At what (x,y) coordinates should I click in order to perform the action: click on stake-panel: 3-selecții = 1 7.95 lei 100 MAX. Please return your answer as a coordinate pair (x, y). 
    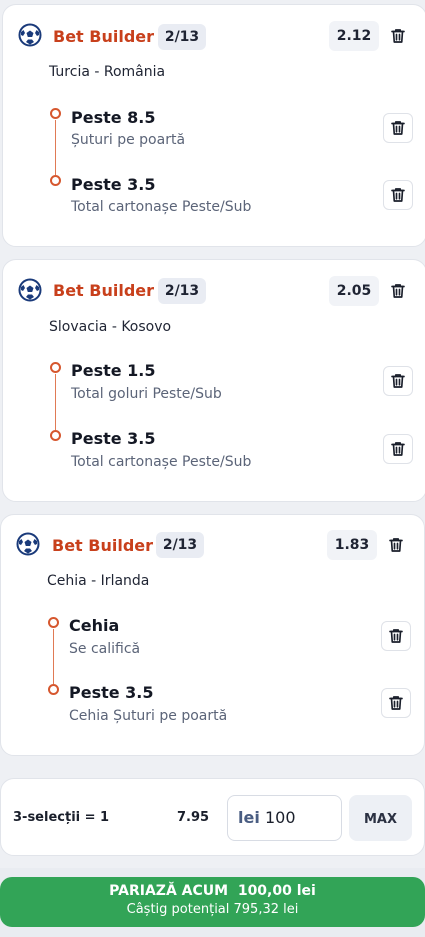
    Looking at the image, I should click on (212, 817).